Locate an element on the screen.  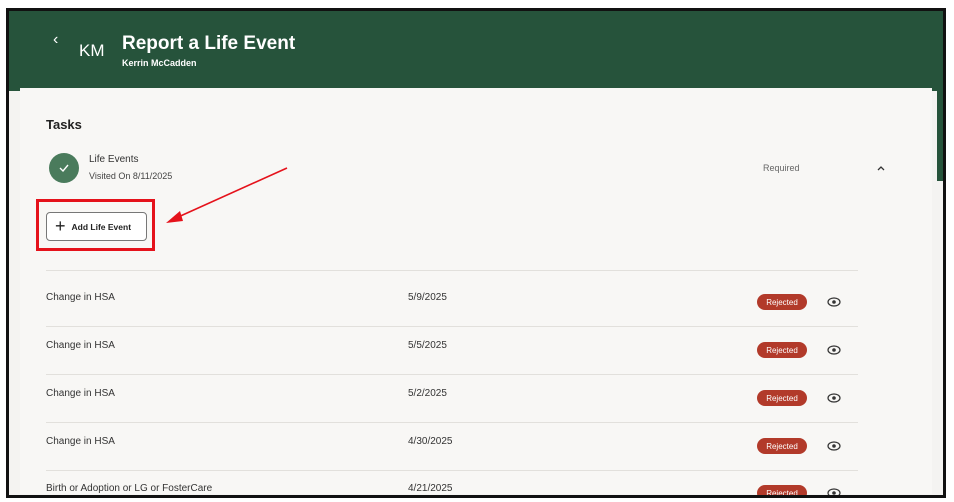
event-date: 4/21/2025 is located at coordinates (430, 488).